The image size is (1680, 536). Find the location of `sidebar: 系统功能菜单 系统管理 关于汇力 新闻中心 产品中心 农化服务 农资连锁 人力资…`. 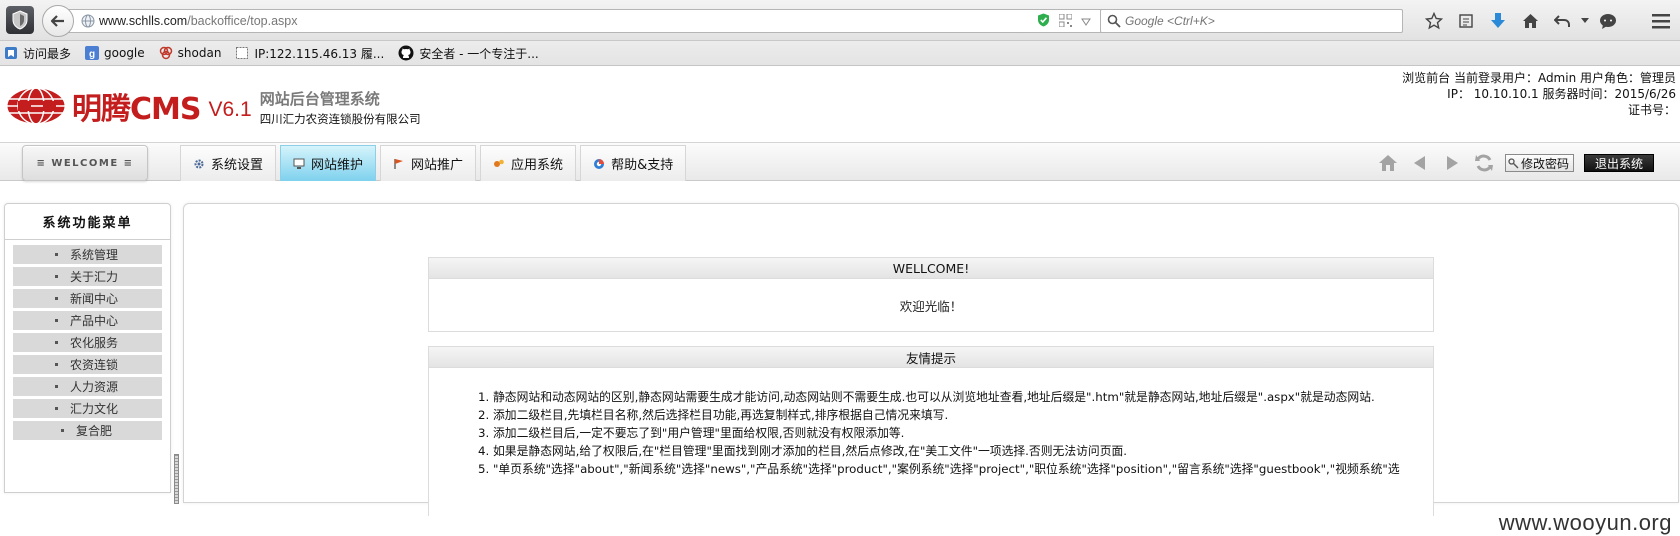

sidebar: 系统功能菜单 系统管理 关于汇力 新闻中心 产品中心 农化服务 农资连锁 人力资… is located at coordinates (87, 348).